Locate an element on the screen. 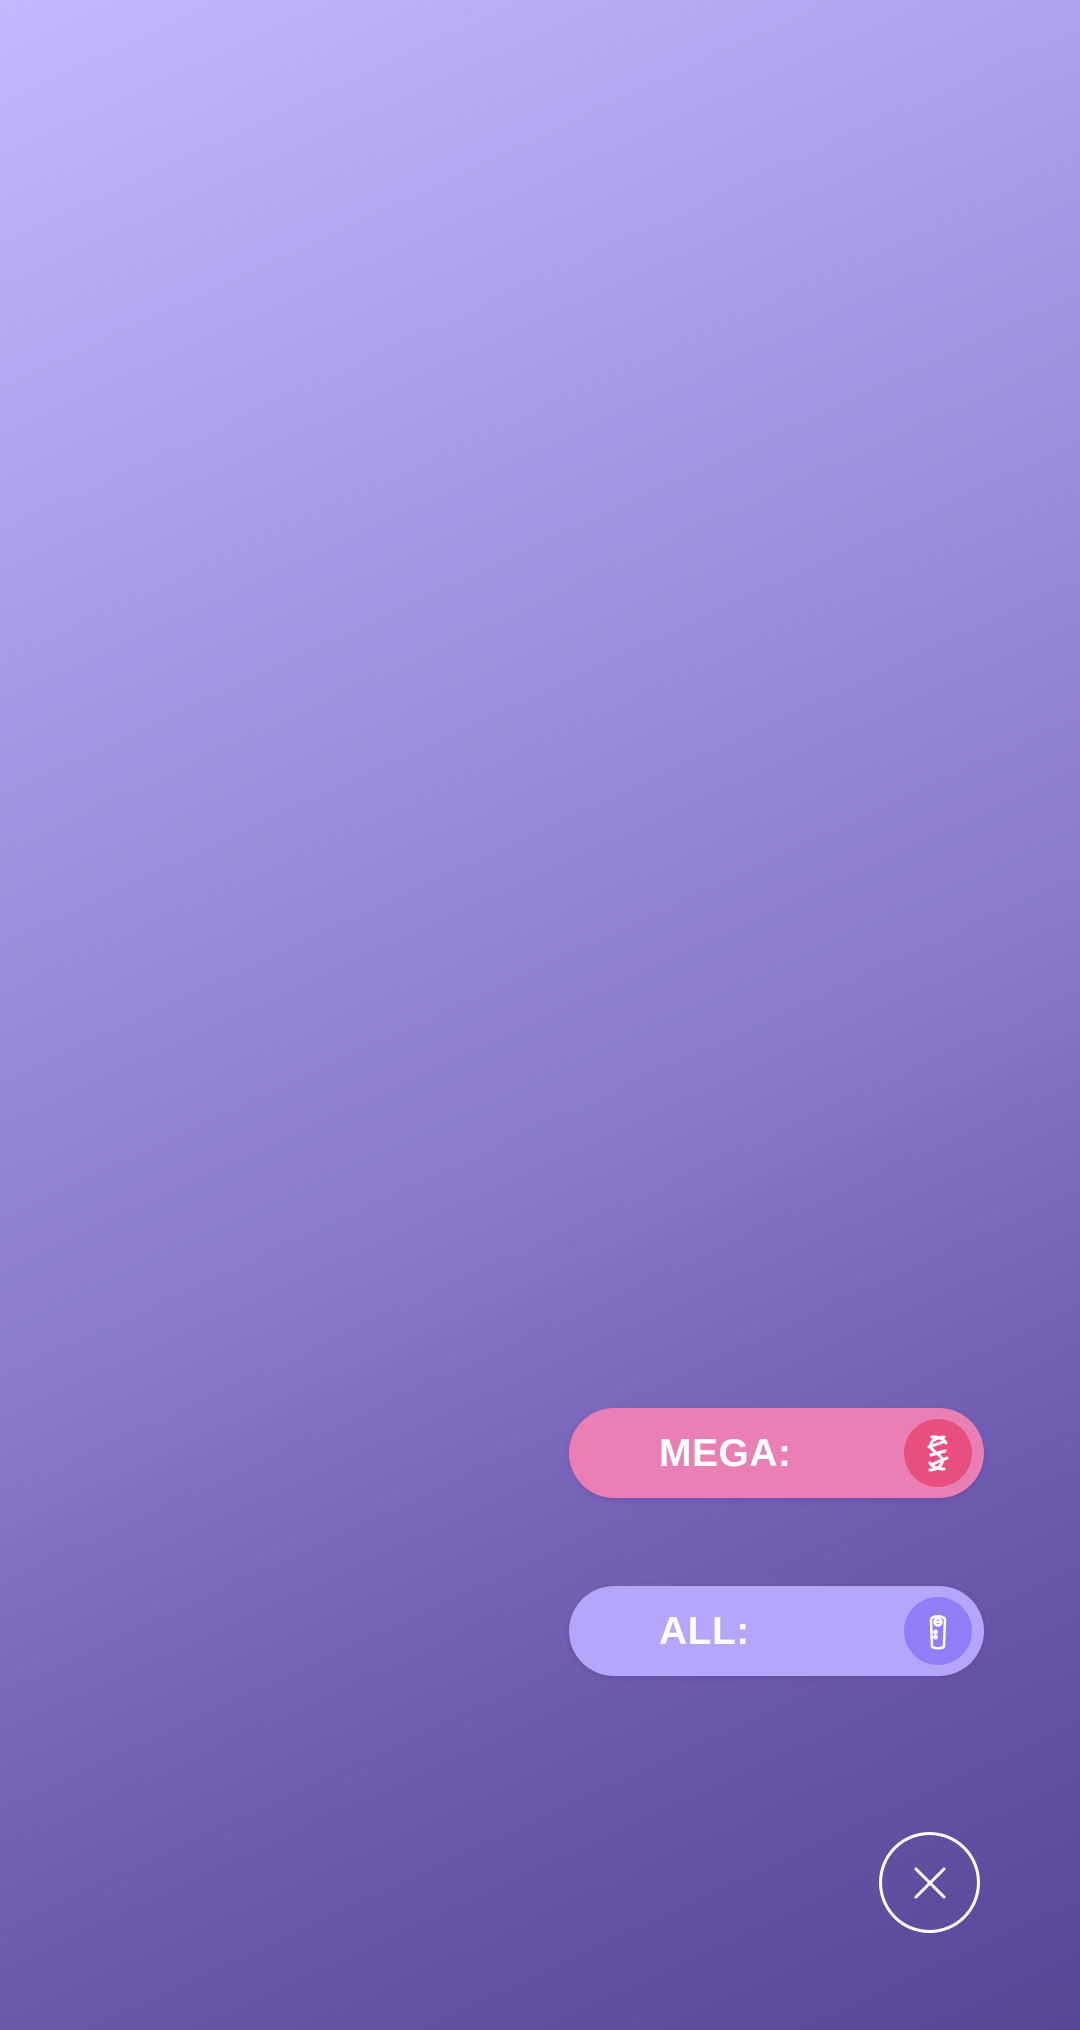  all-filter-button: ALL: is located at coordinates (776, 1631).